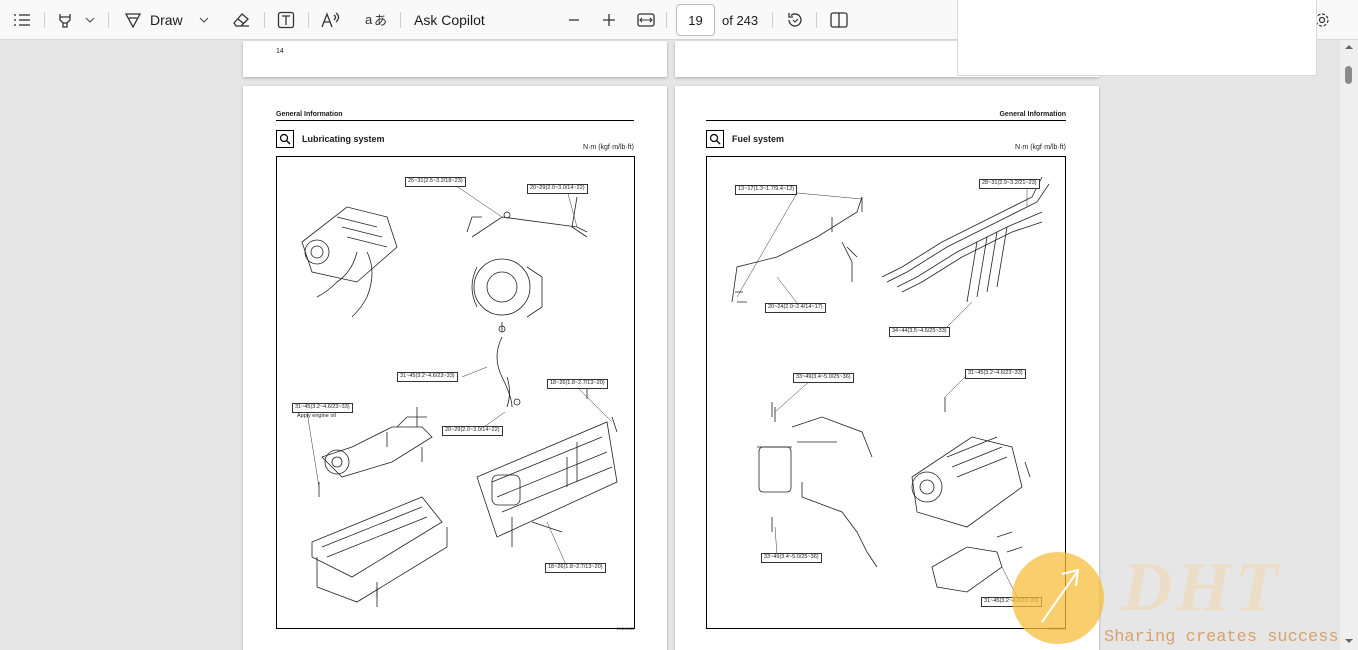 Image resolution: width=1358 pixels, height=650 pixels. What do you see at coordinates (1348, 75) in the screenshot?
I see `scrollbar-thumb` at bounding box center [1348, 75].